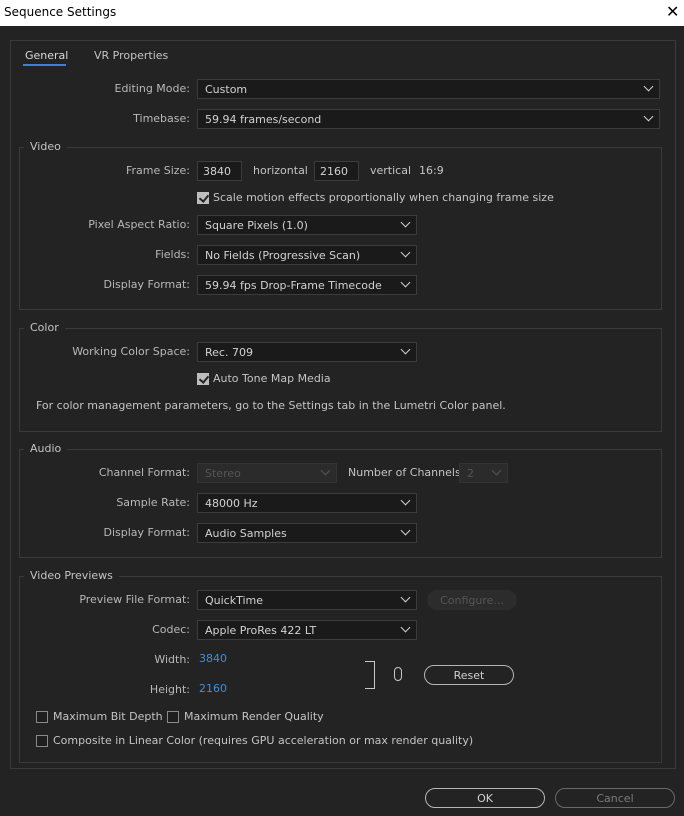 This screenshot has height=816, width=684. I want to click on sample-rate-dropdown: 48000 Hz, so click(307, 503).